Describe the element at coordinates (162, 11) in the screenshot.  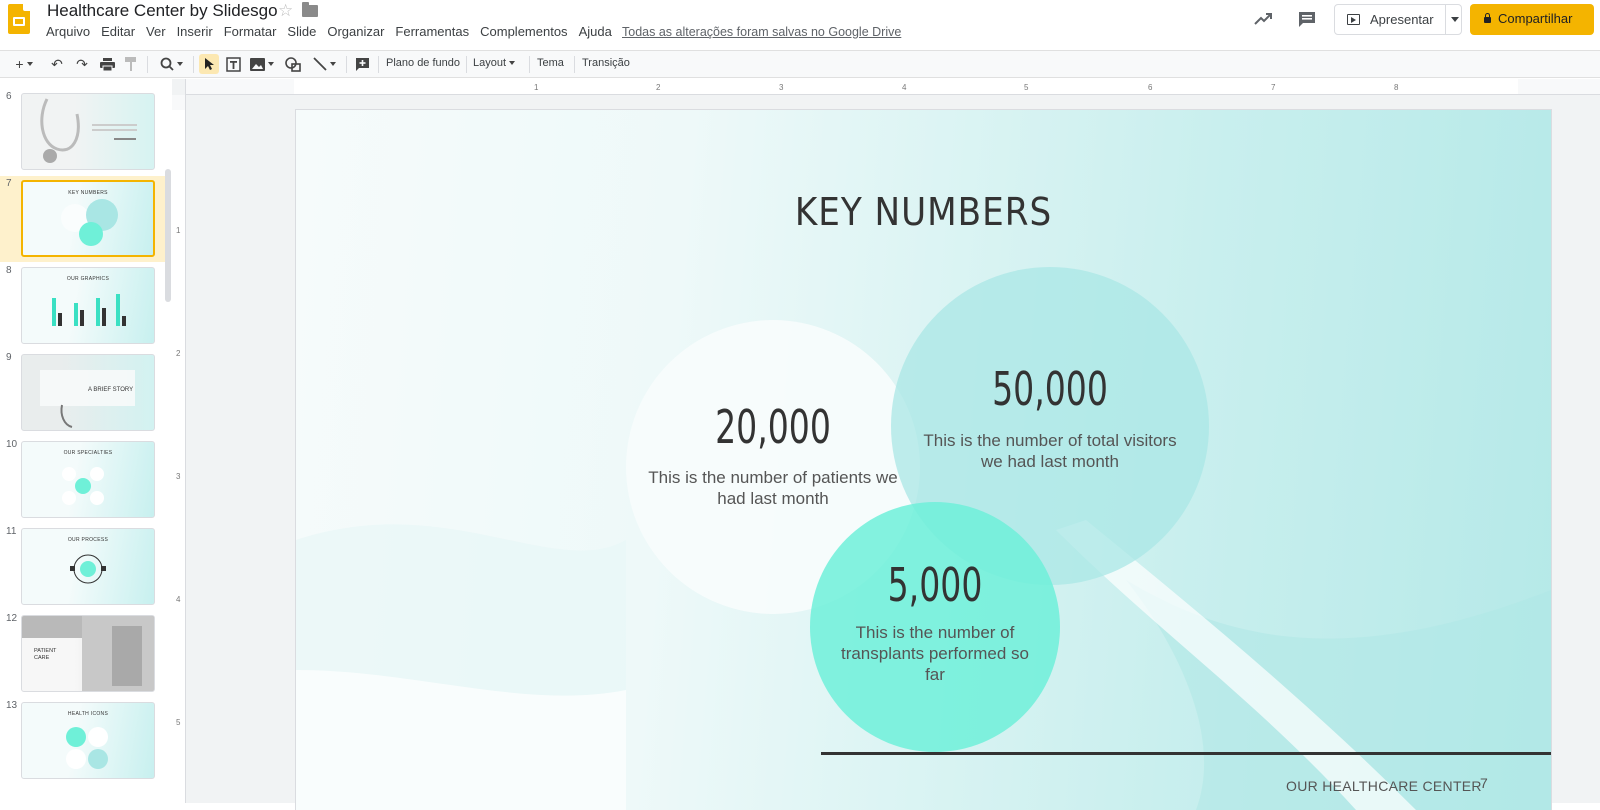
I see `document-title: Healthcare Center by Slidesgo` at that location.